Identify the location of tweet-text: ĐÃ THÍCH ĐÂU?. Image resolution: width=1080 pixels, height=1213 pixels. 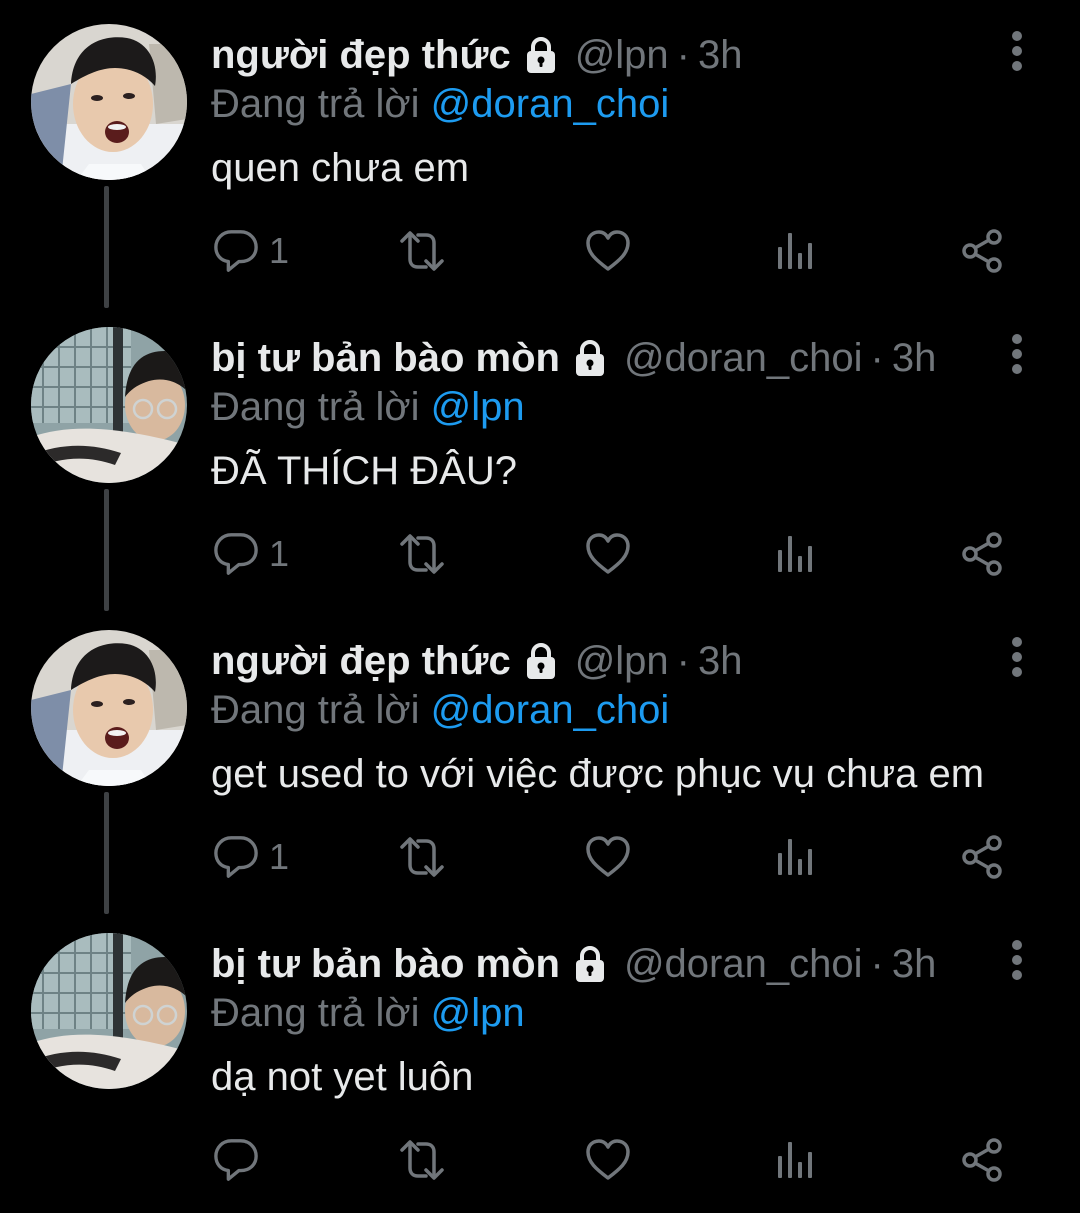
(364, 471).